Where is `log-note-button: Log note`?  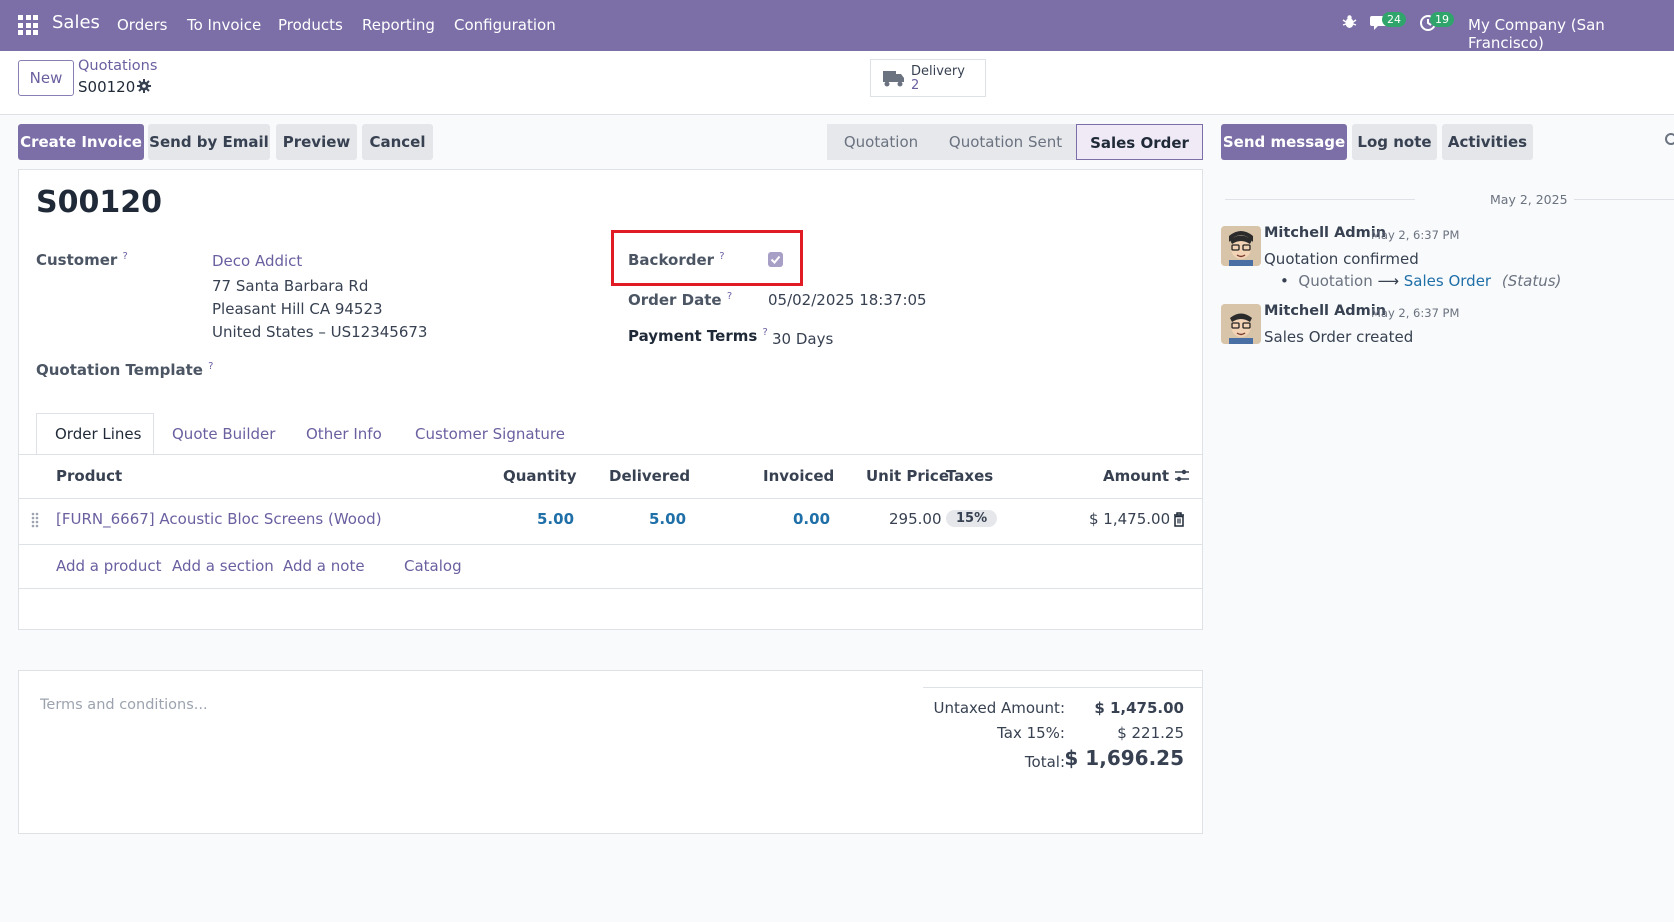 log-note-button: Log note is located at coordinates (1394, 142).